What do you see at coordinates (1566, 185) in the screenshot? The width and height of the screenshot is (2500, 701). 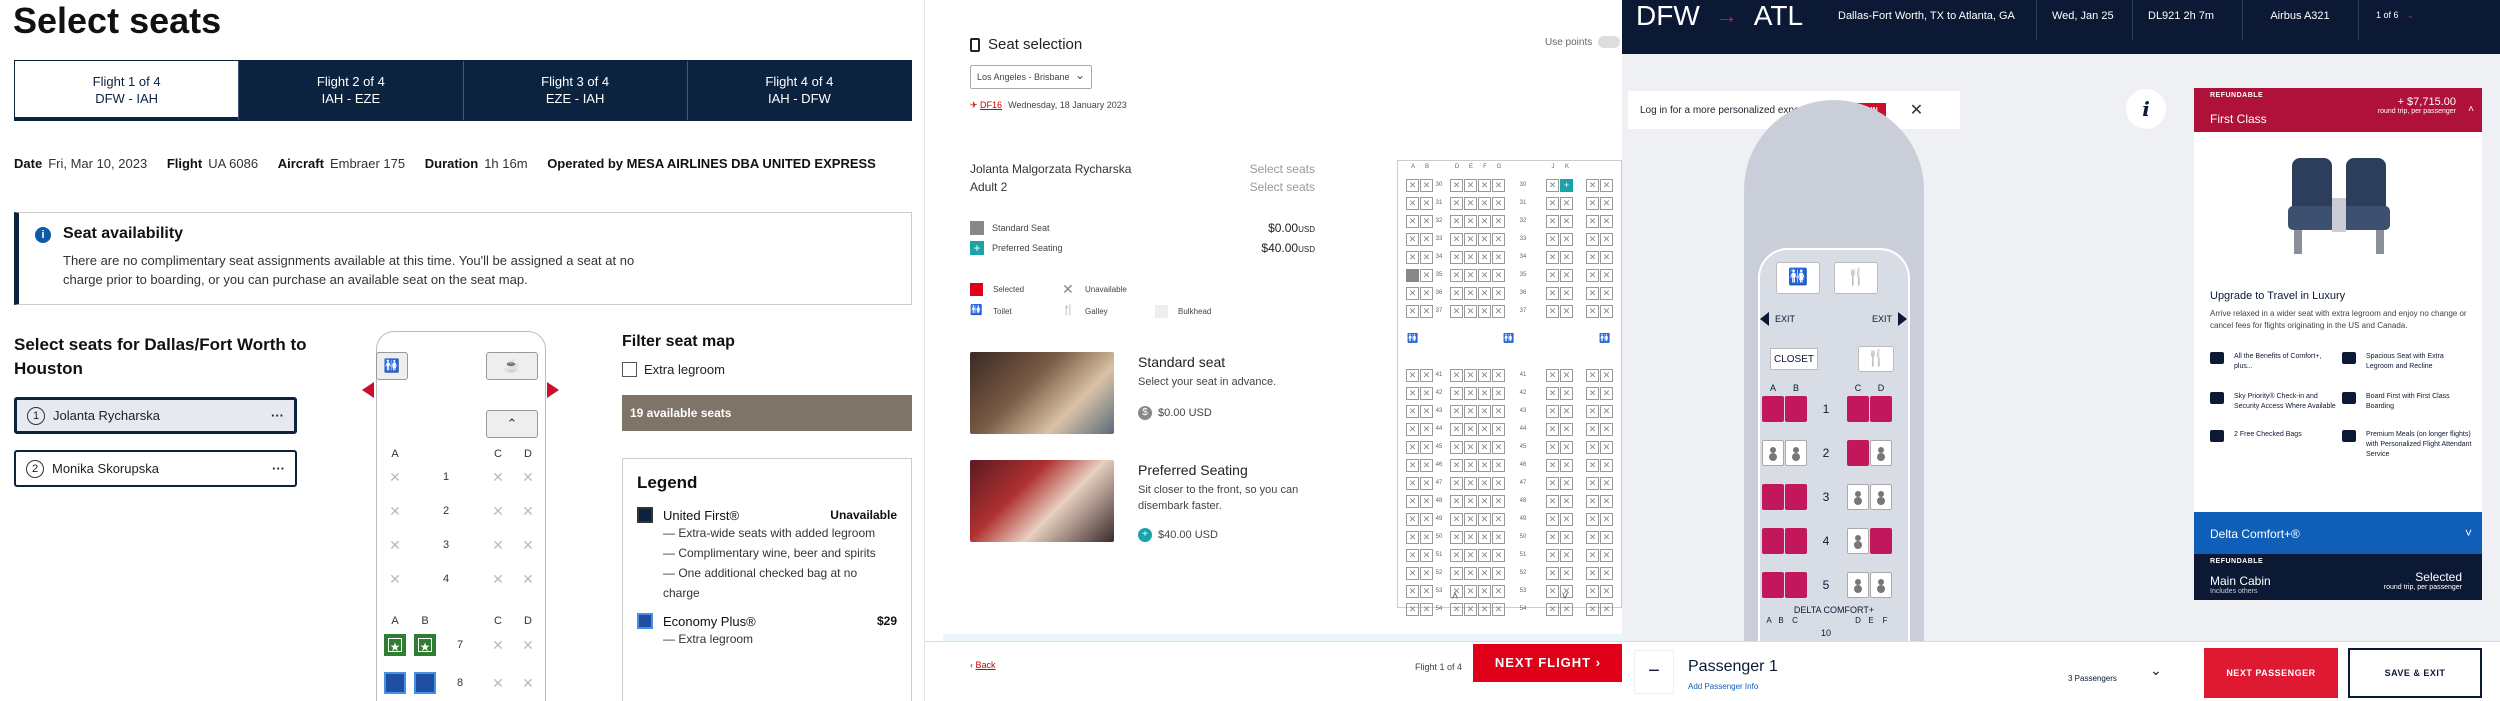 I see `seat: +` at bounding box center [1566, 185].